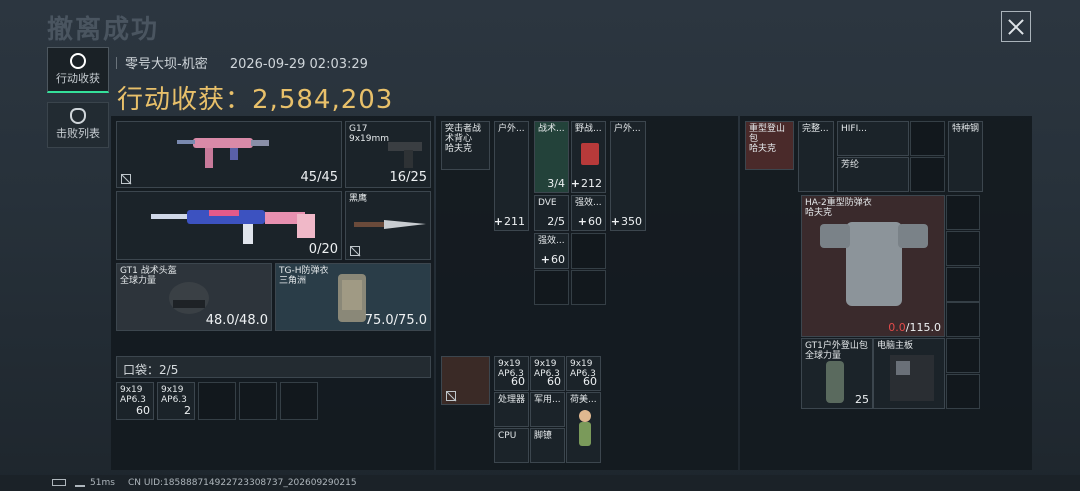 The width and height of the screenshot is (1080, 491). I want to click on armor-slot: TG-H防弹衣 三角洲 75.0/75.0, so click(353, 297).